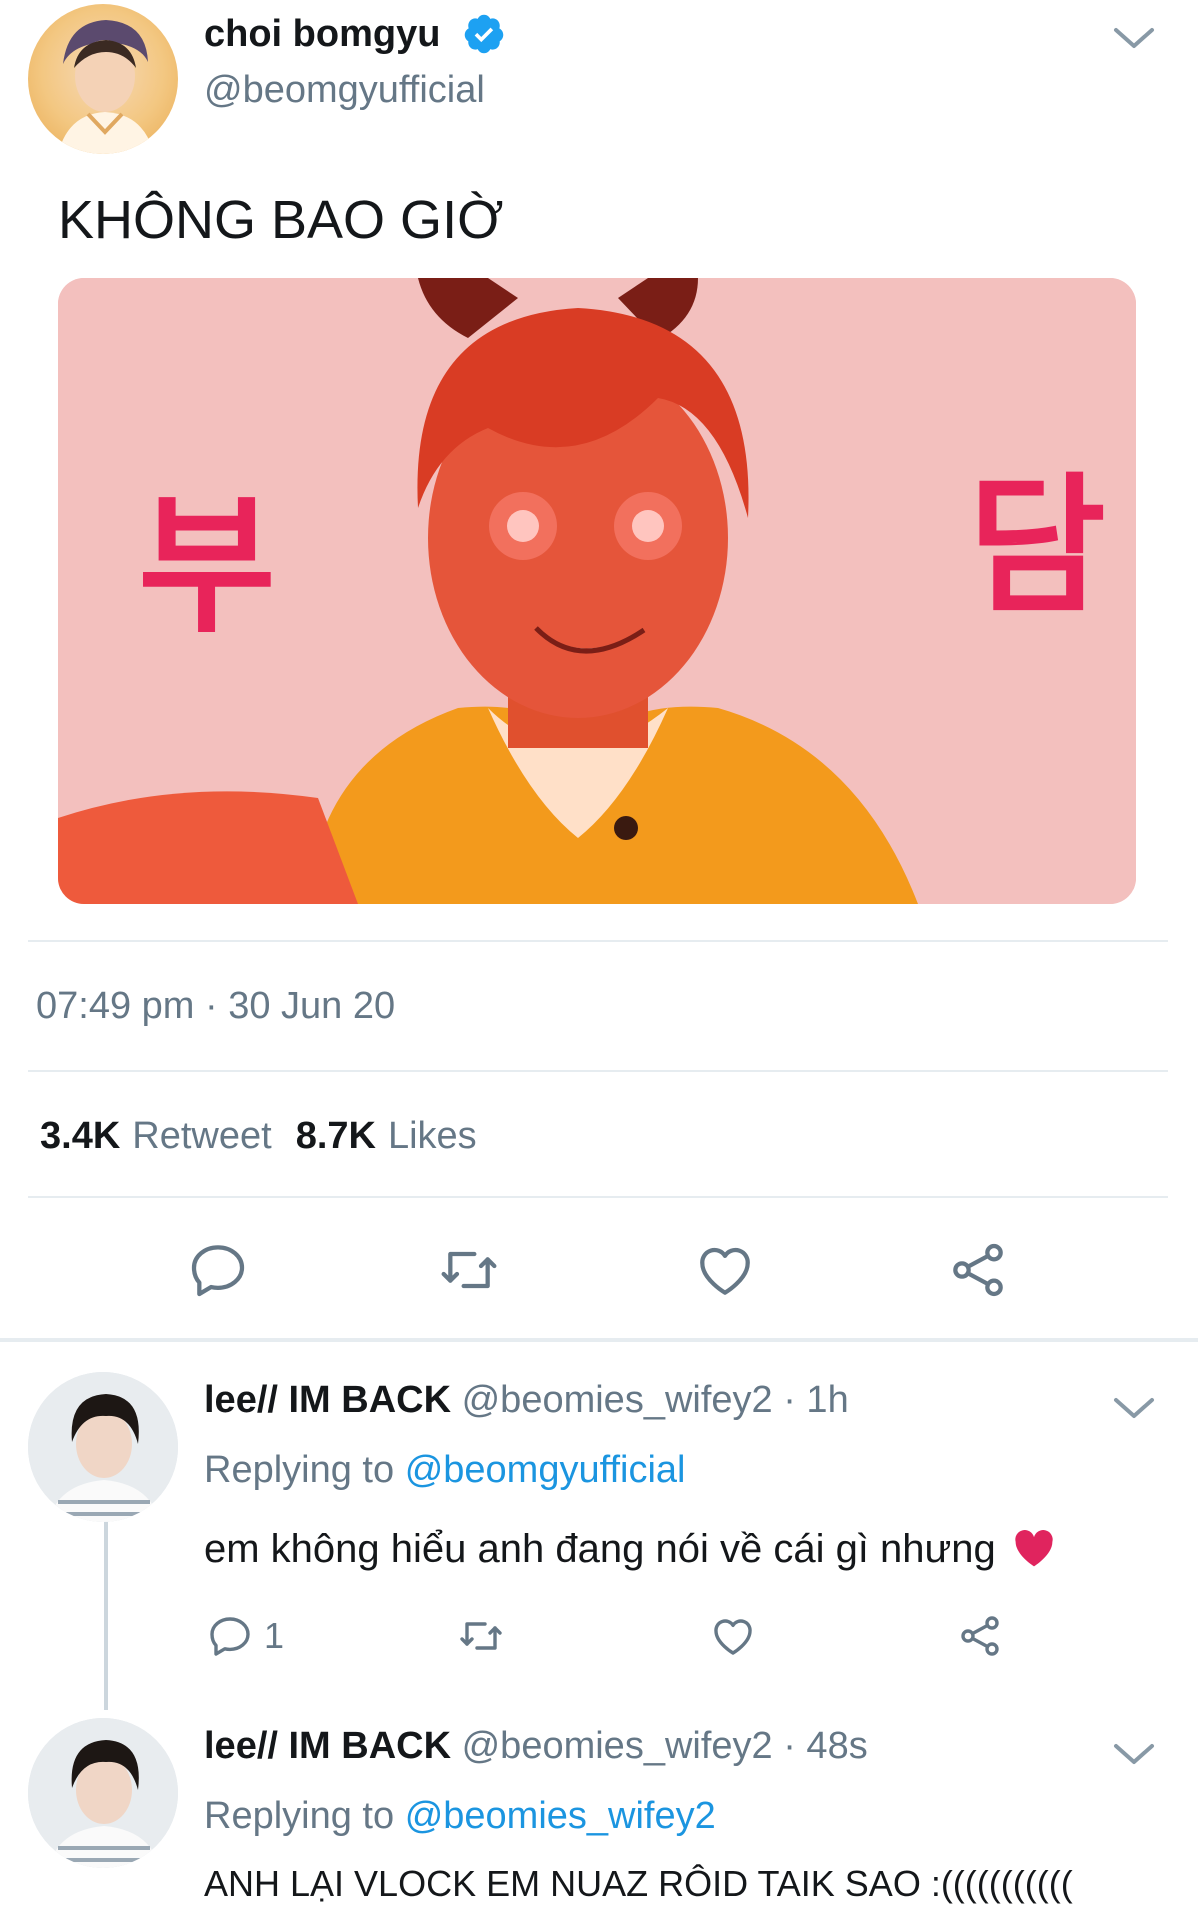 The height and width of the screenshot is (1920, 1198). Describe the element at coordinates (560, 1816) in the screenshot. I see `replying-to-link: @beomies_wifey2` at that location.